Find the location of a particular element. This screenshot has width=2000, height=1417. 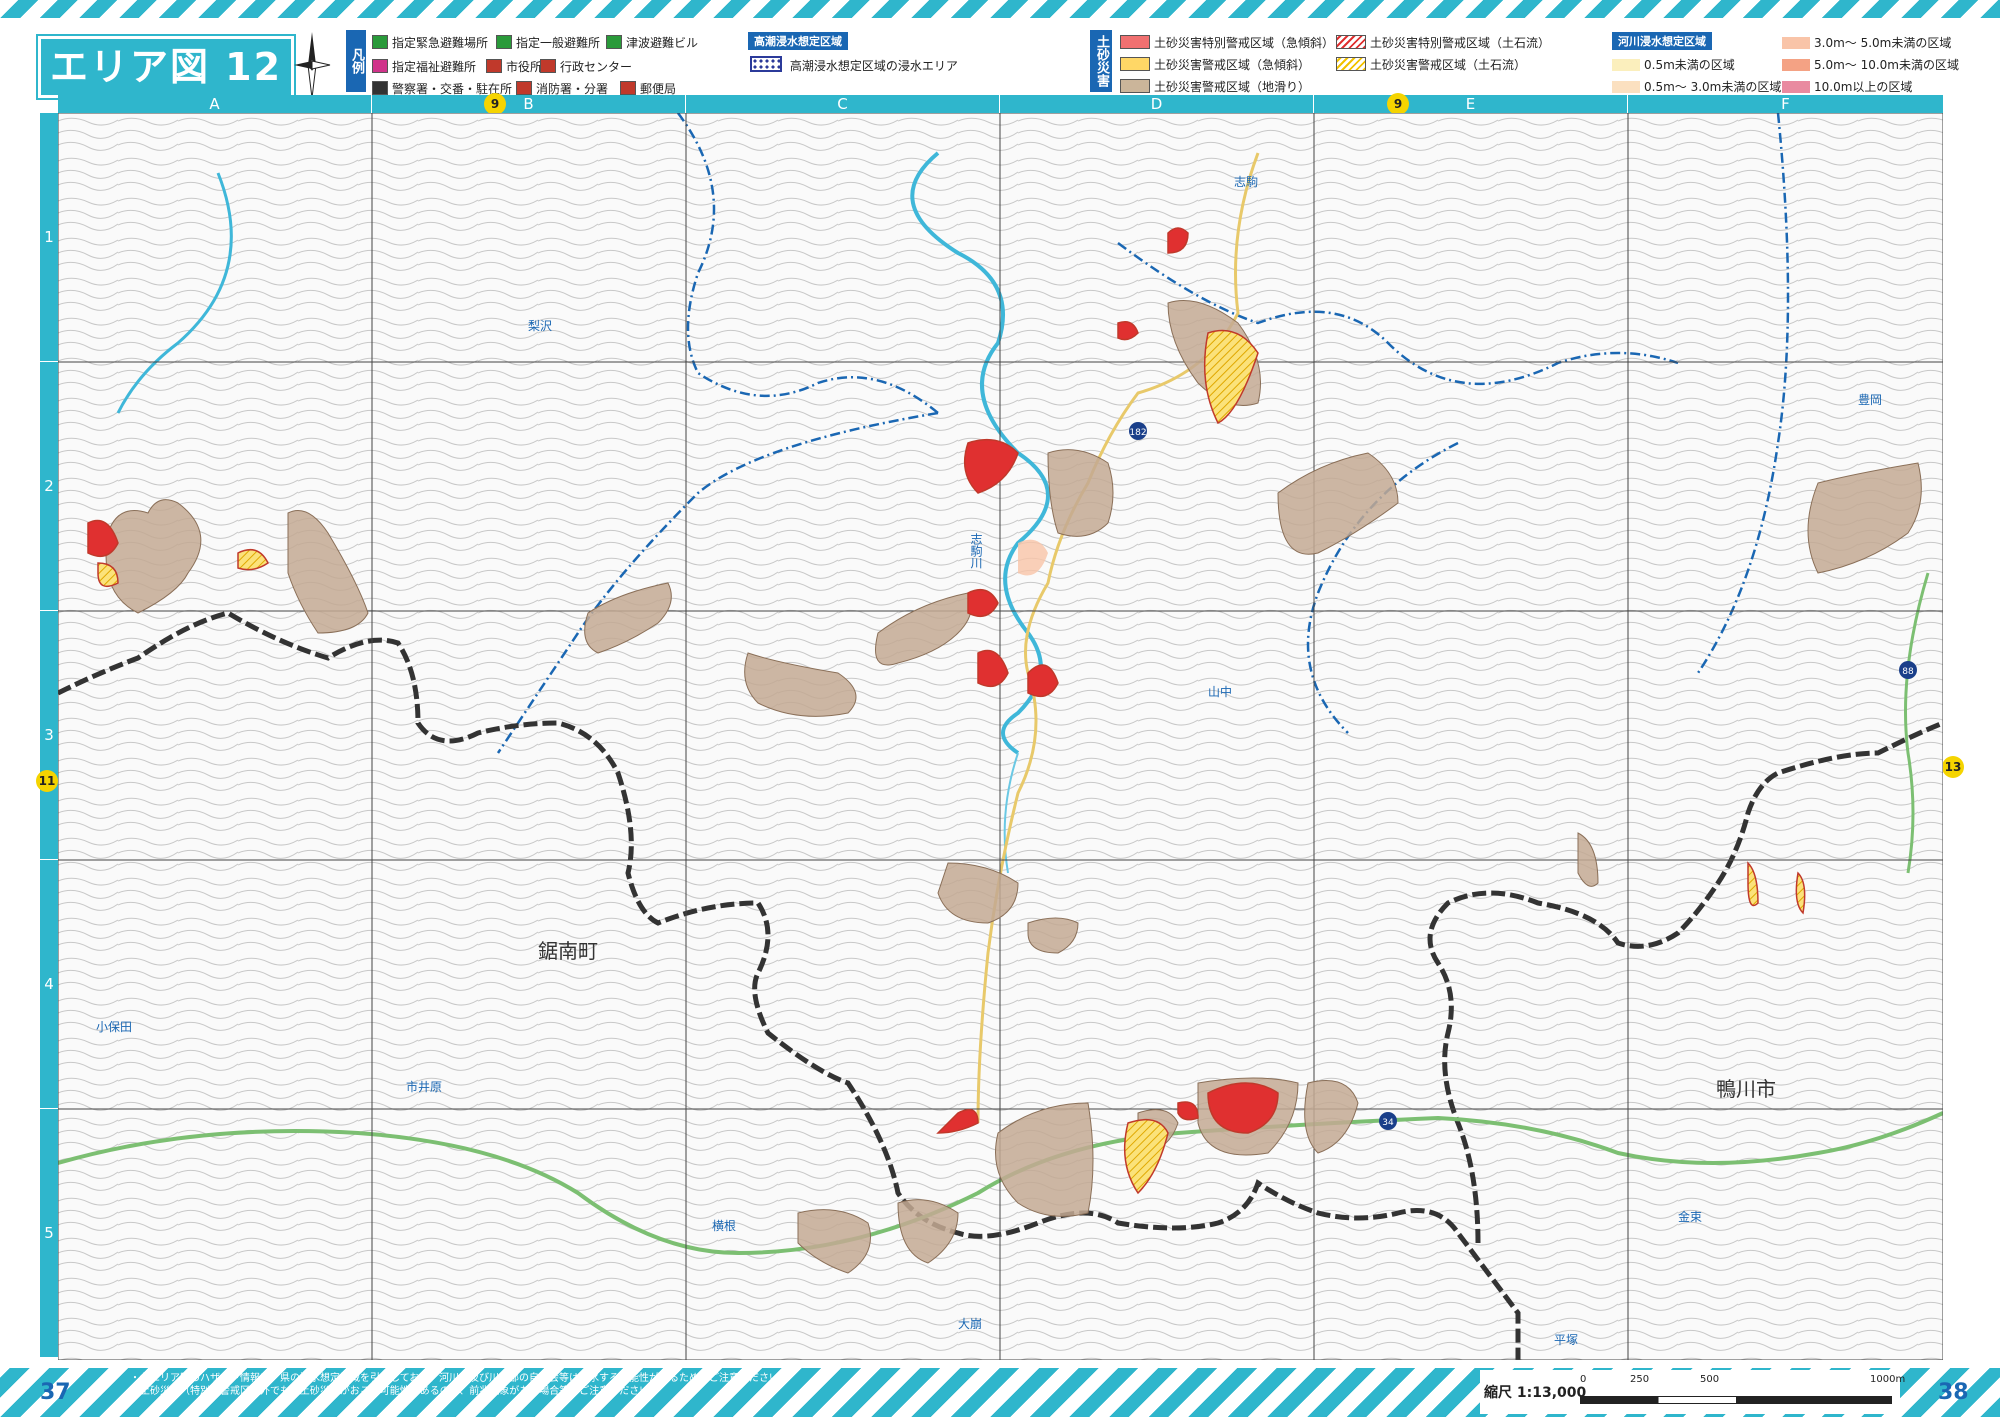

column-header-d: D is located at coordinates (1157, 104).